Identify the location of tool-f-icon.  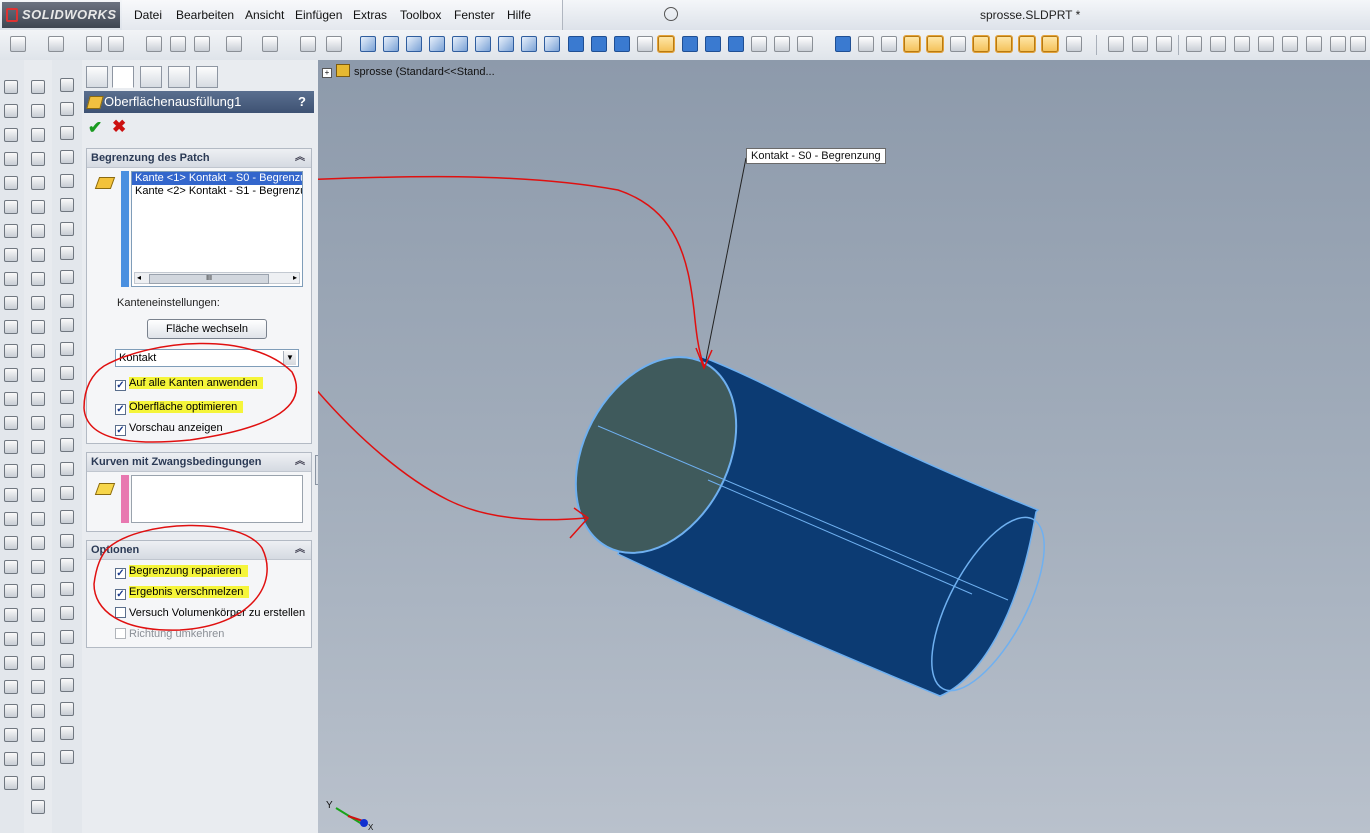
(1242, 44).